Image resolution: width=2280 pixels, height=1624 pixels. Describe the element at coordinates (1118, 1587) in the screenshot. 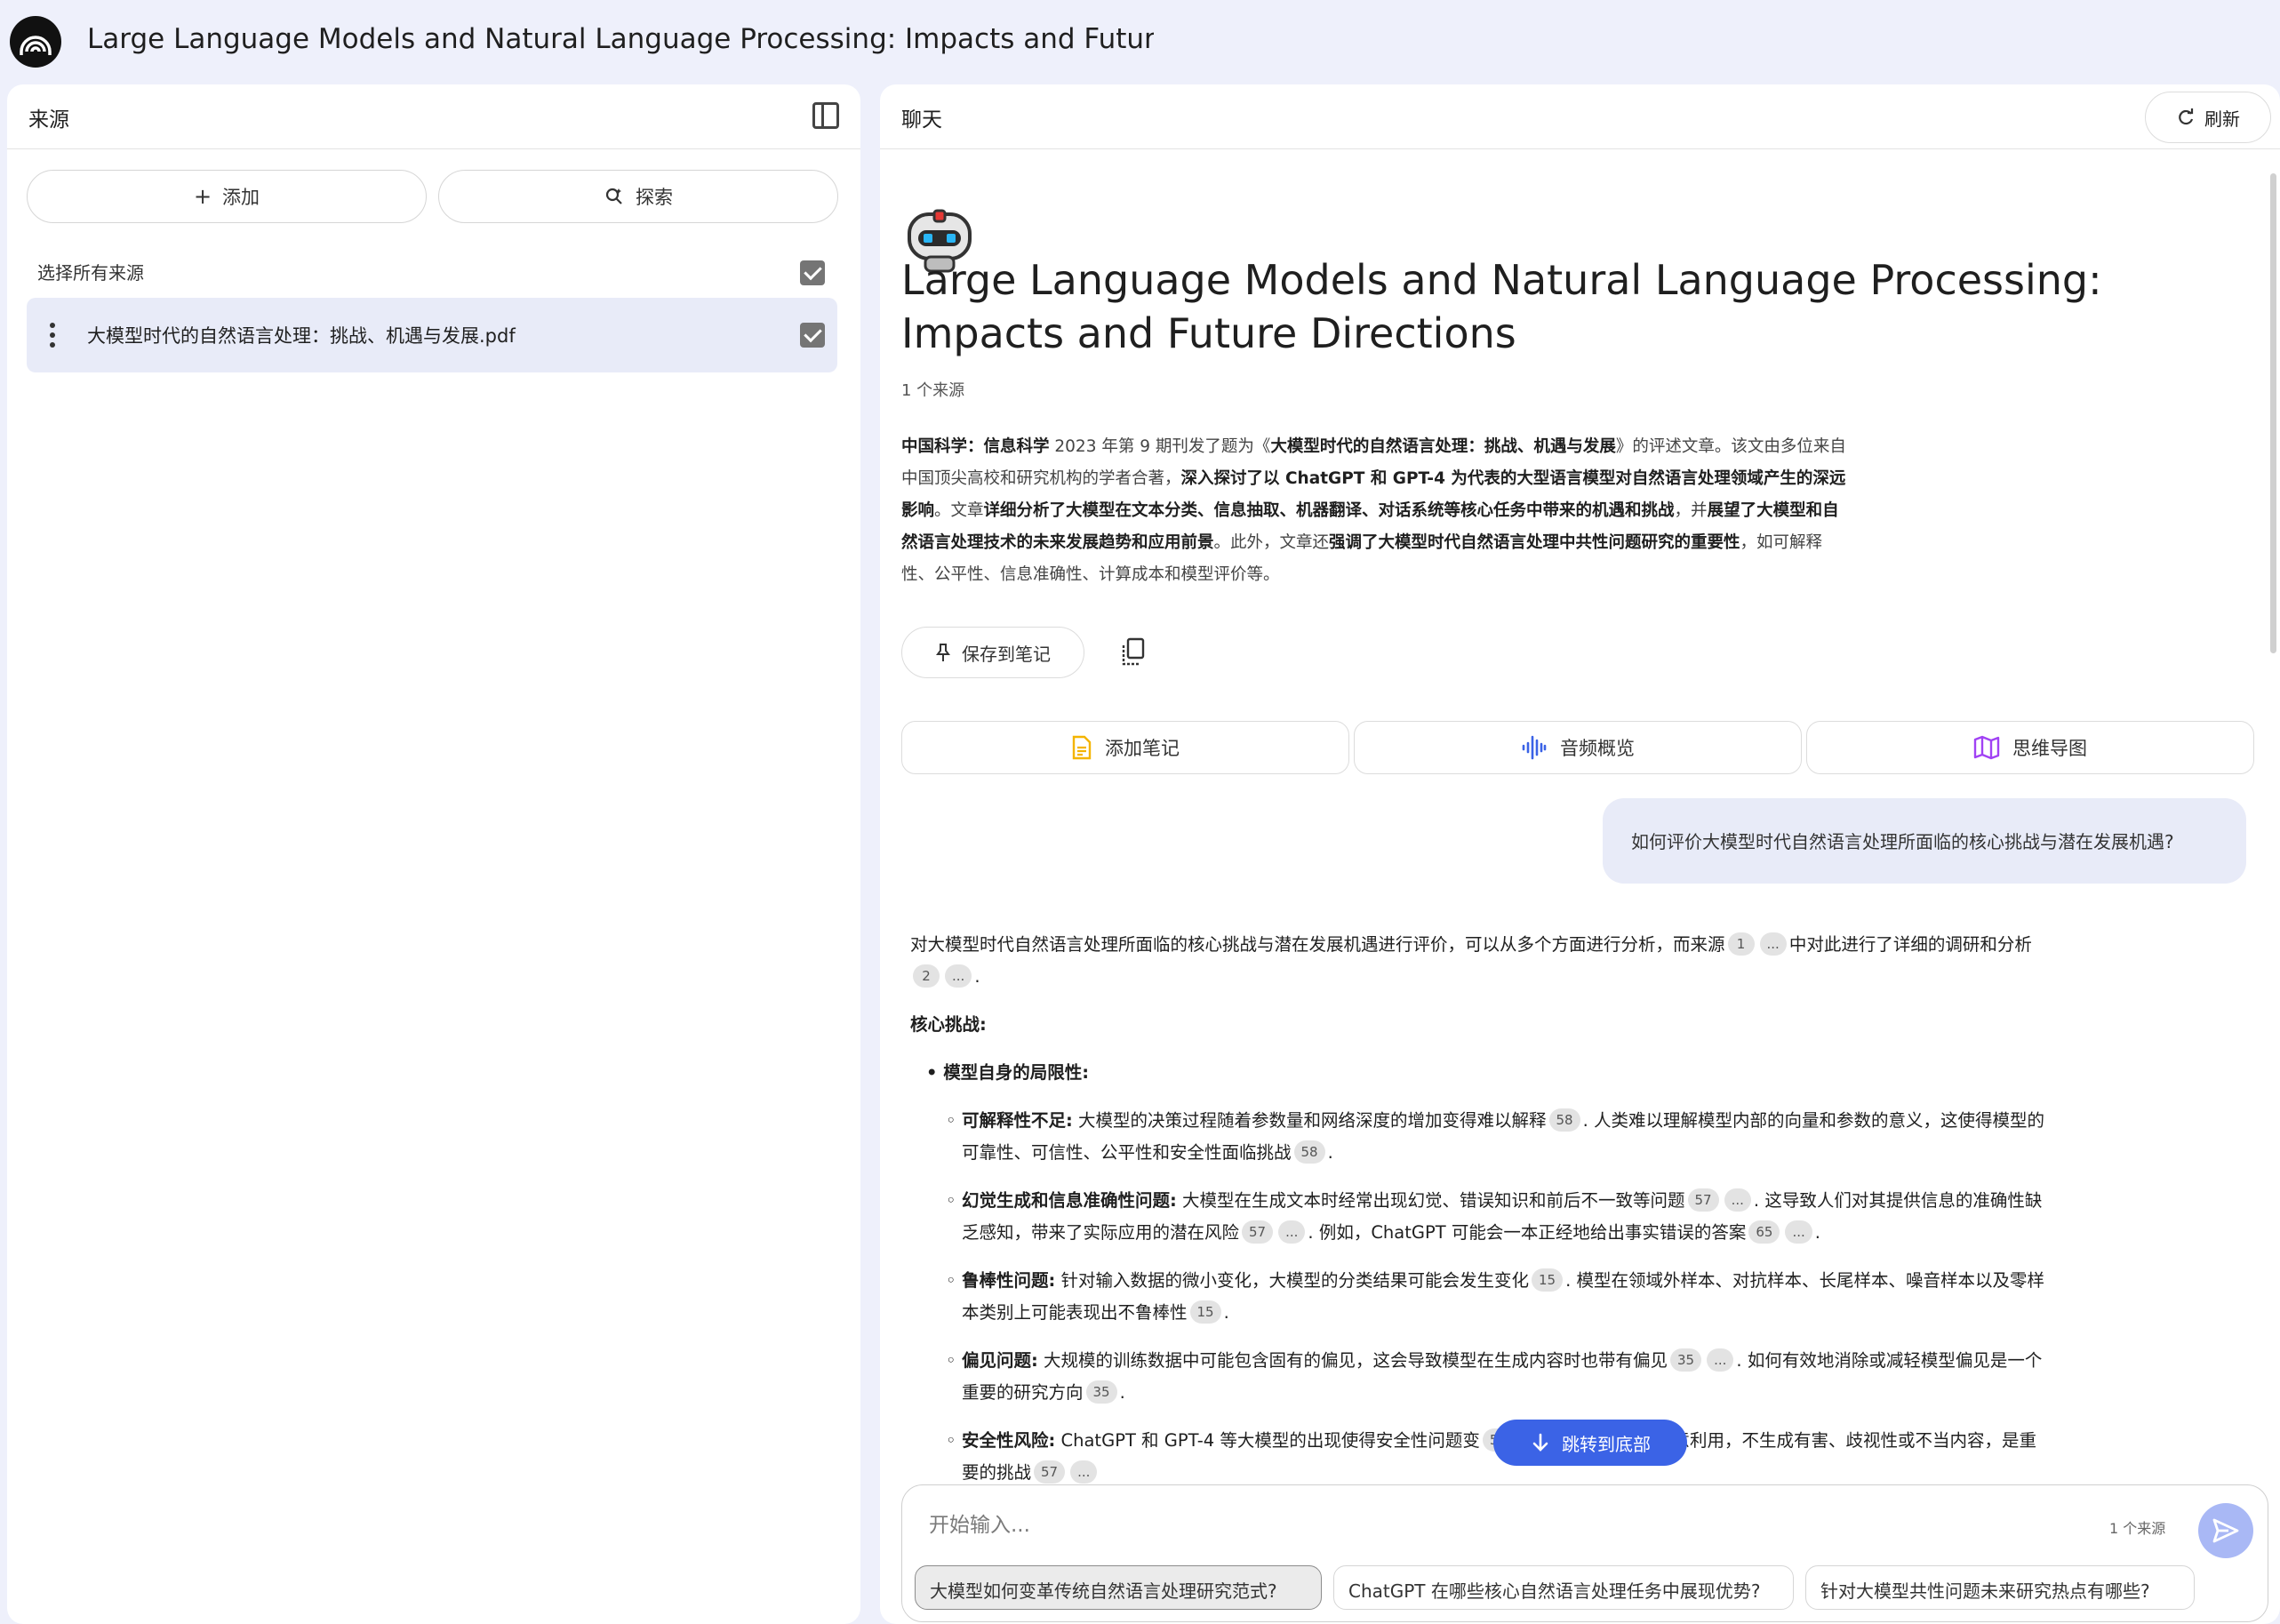

I see `suggestion-chip: 大模型如何变革传统自然语言处理研究范式?` at that location.